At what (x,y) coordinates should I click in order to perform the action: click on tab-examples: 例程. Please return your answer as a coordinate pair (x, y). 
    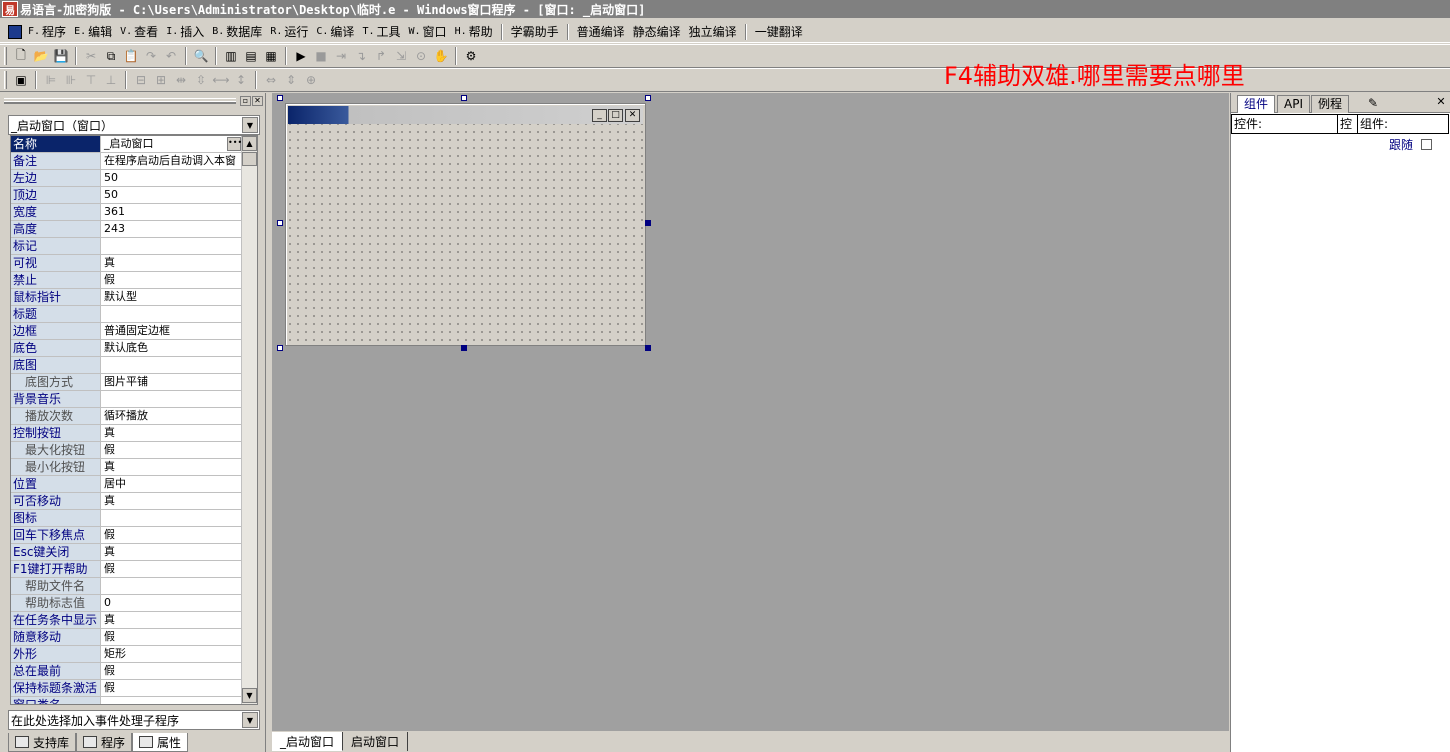
    Looking at the image, I should click on (1330, 104).